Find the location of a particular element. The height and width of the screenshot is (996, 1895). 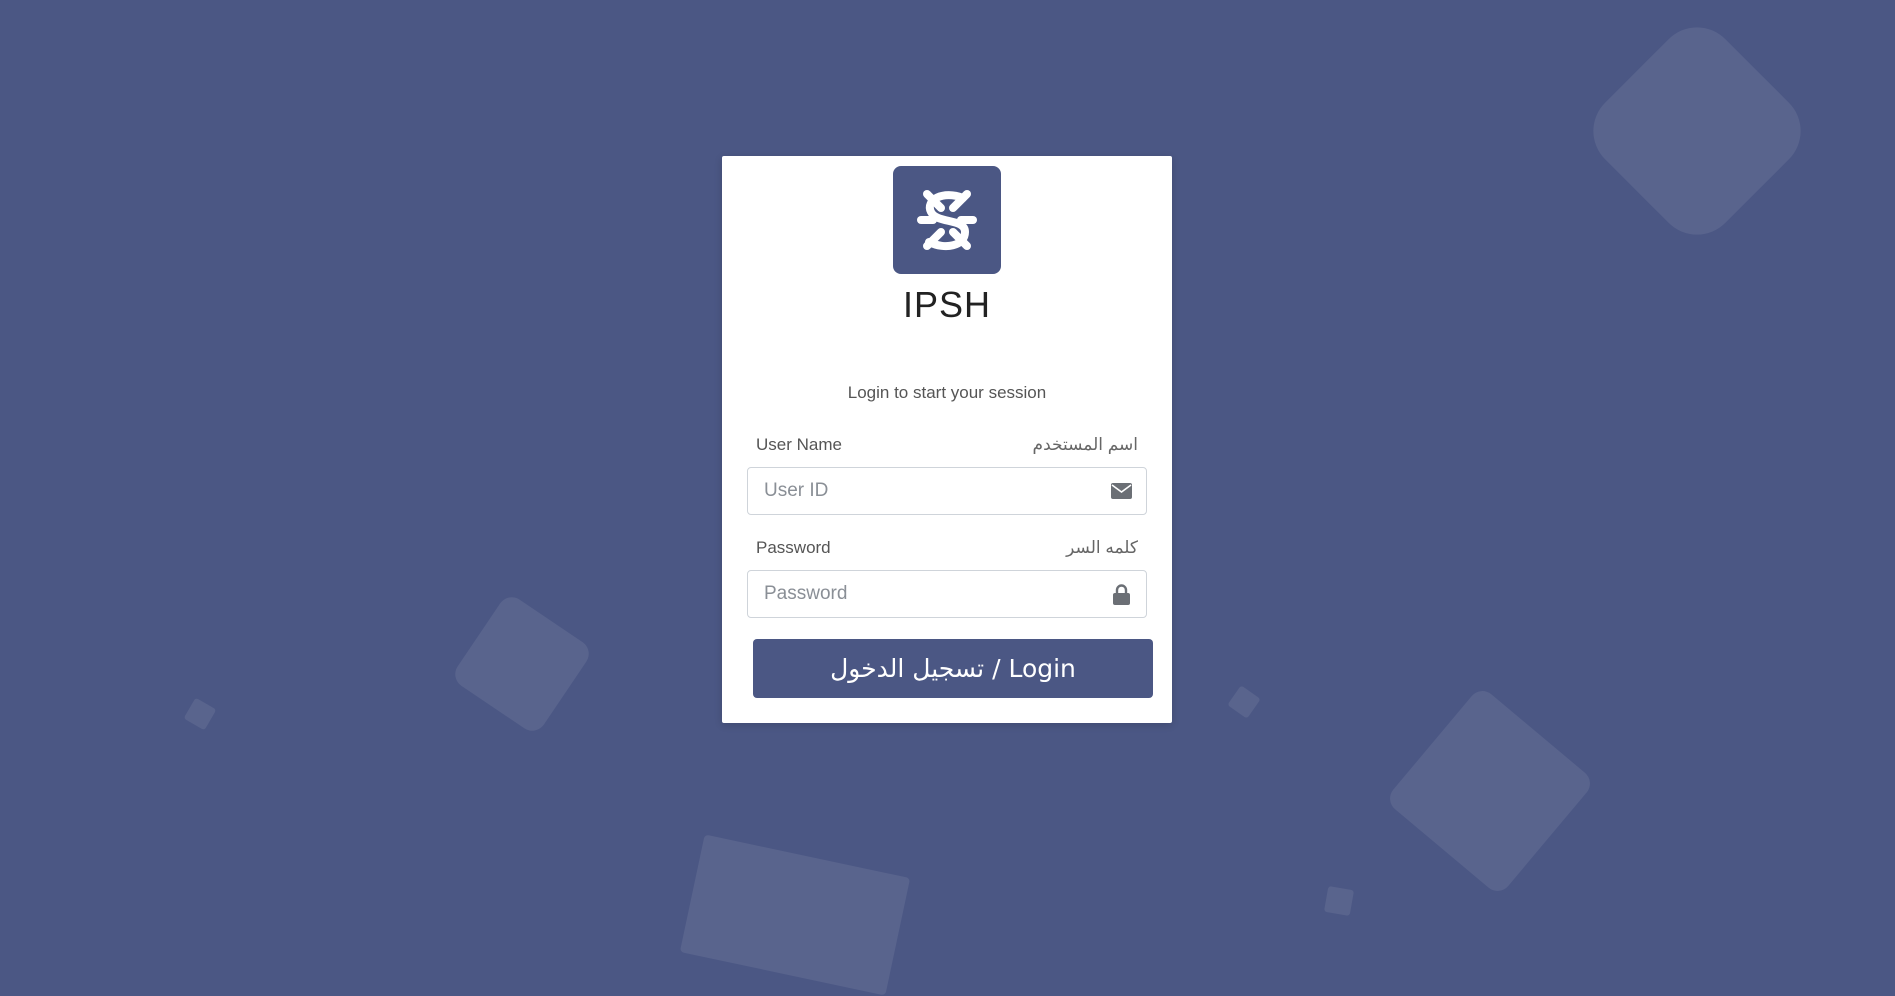

password-label: Password is located at coordinates (793, 547).